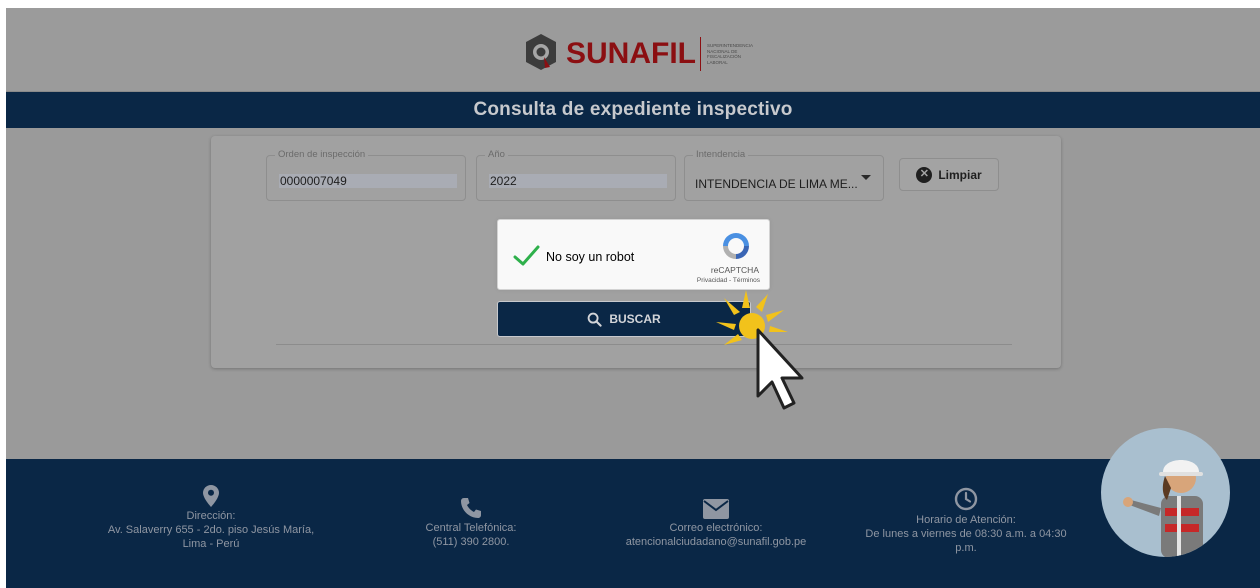 The image size is (1260, 588). Describe the element at coordinates (590, 257) in the screenshot. I see `recaptcha-label: No soy un robot` at that location.